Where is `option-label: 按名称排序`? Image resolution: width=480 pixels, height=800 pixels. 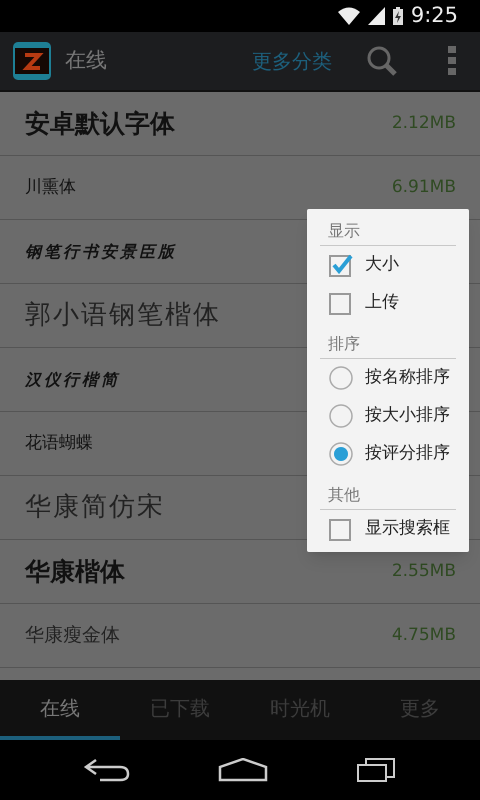
option-label: 按名称排序 is located at coordinates (407, 378).